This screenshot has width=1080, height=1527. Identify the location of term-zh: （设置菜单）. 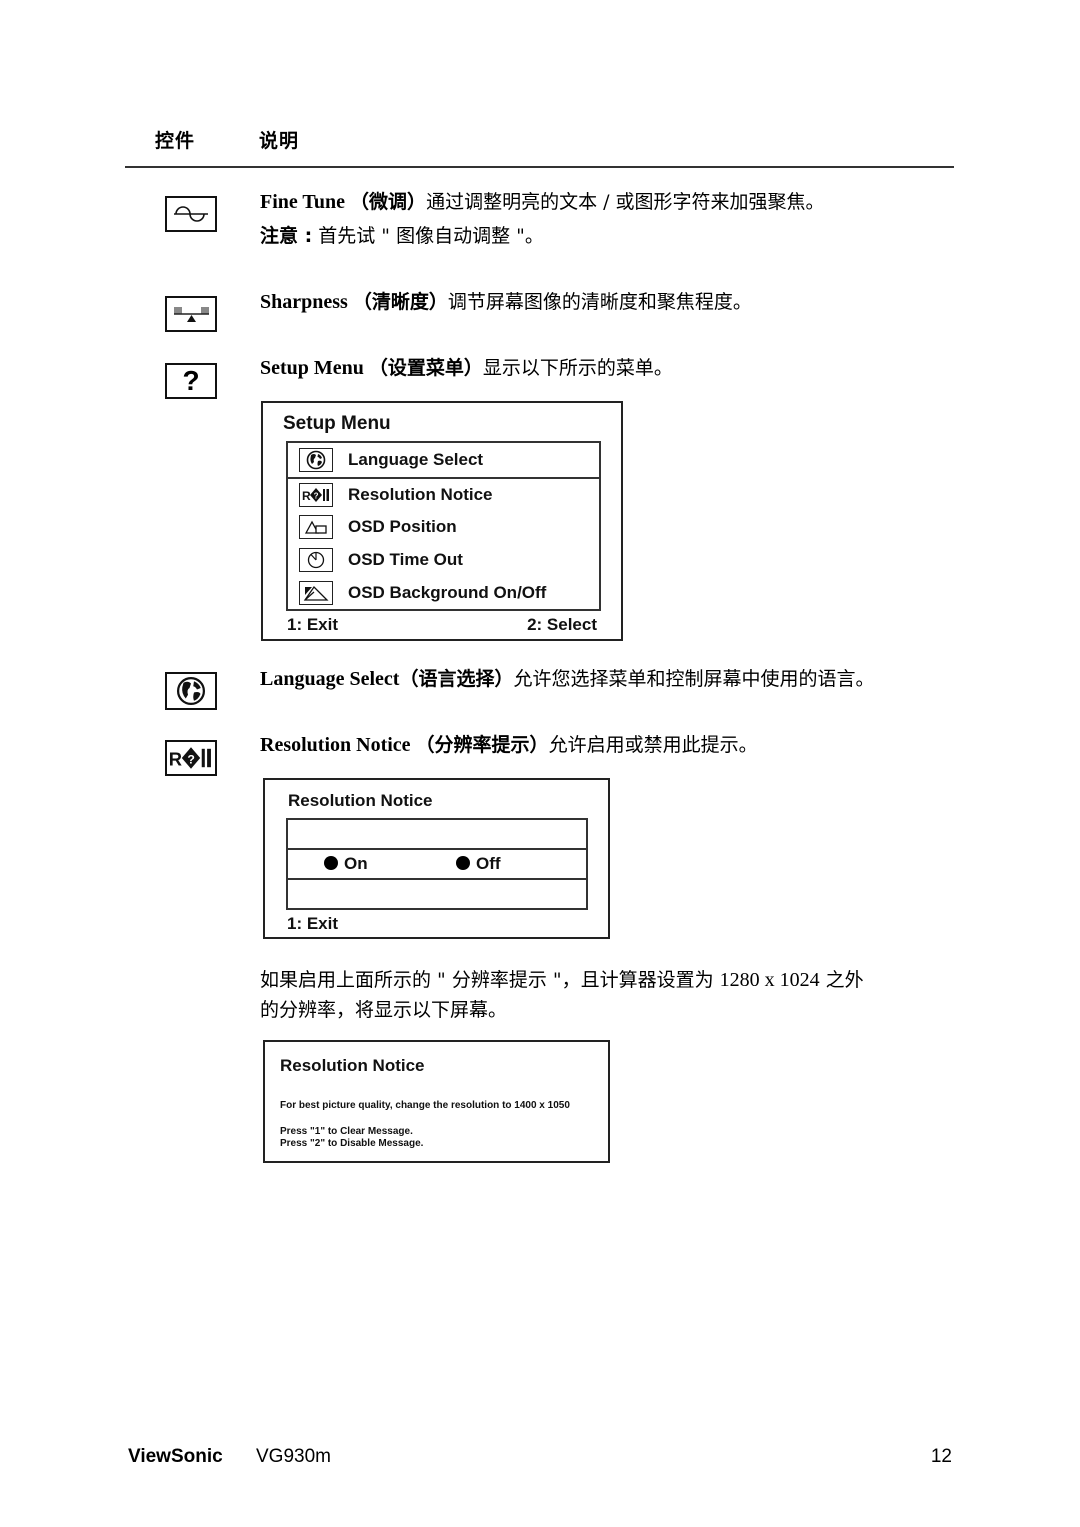
(425, 368).